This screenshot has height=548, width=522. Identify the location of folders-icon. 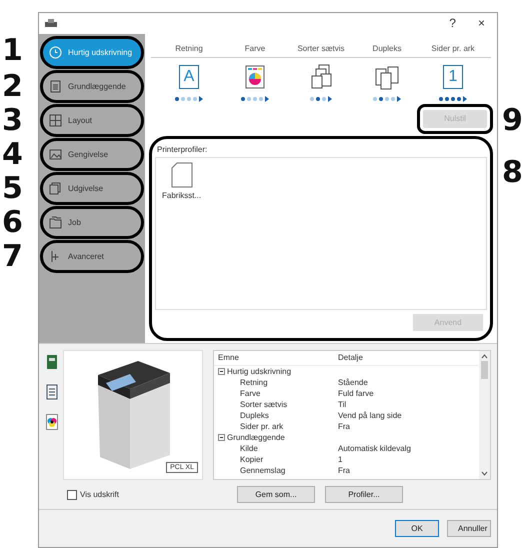
(55, 222).